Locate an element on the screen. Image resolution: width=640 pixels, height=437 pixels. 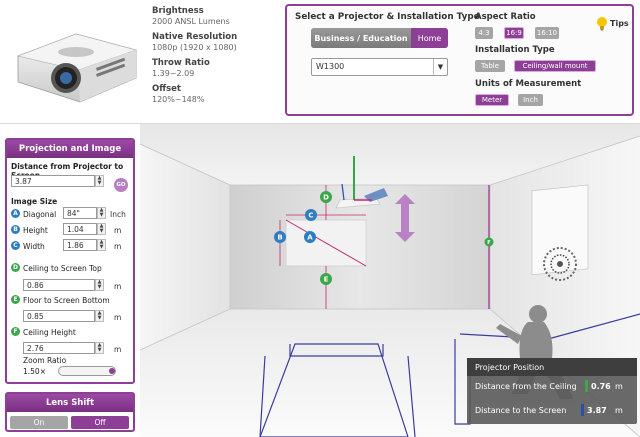
ceiling-top-stepper: ▲ ▼ is located at coordinates (99, 285).